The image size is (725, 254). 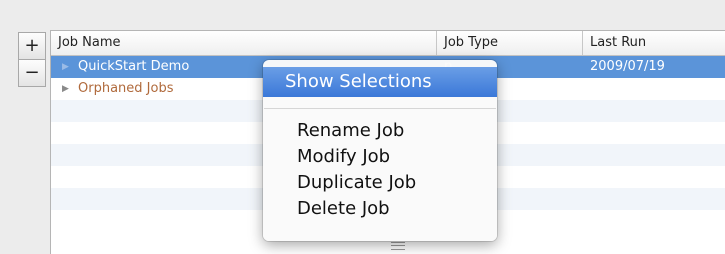 I want to click on resize-grip-icon, so click(x=398, y=246).